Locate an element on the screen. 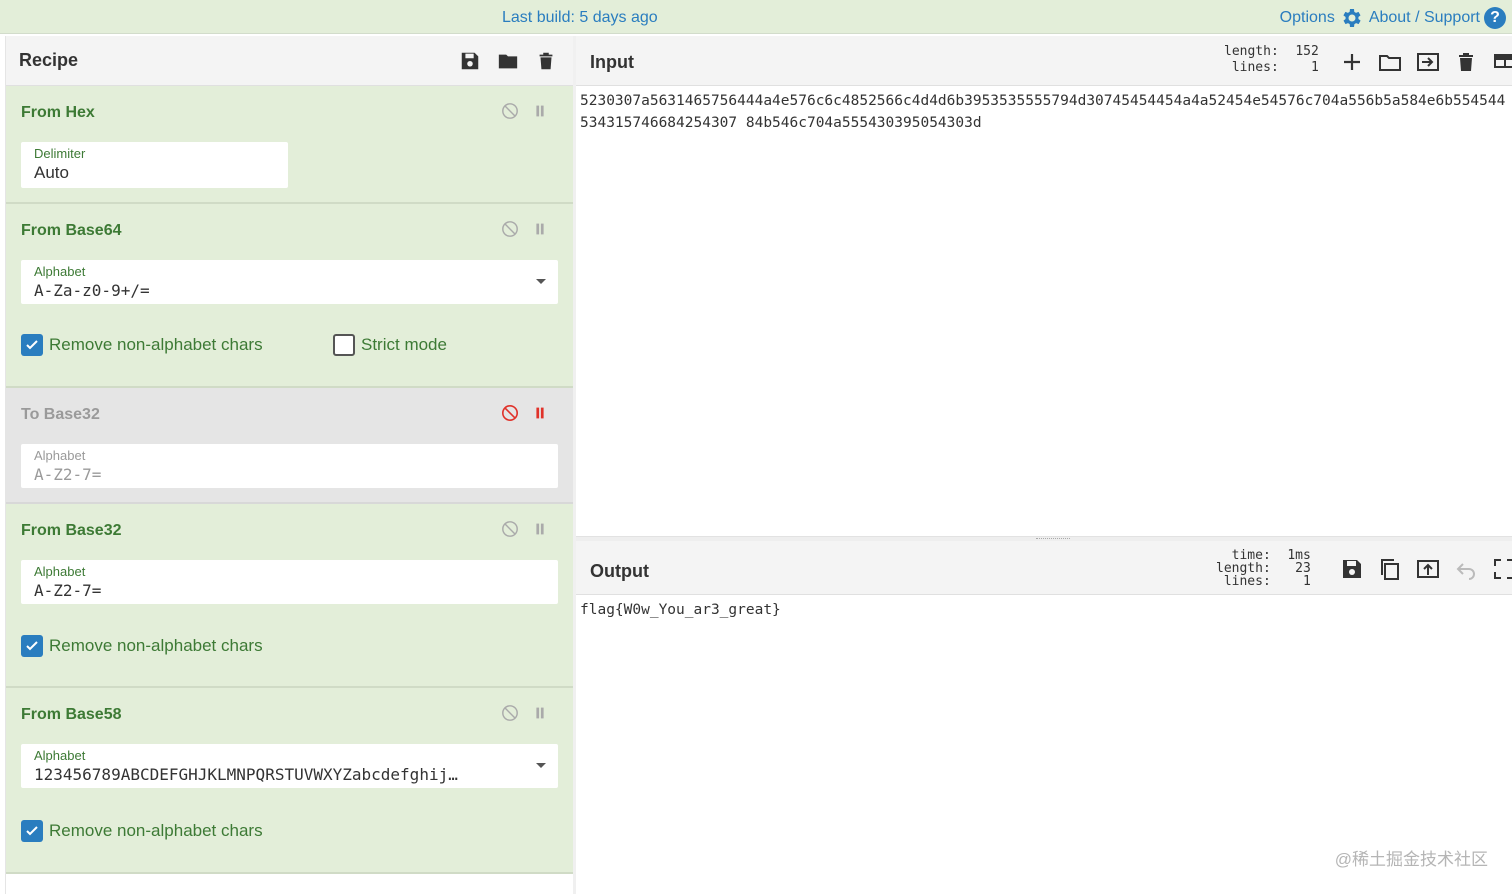 The image size is (1512, 894). operation-title: From Base64 is located at coordinates (71, 230).